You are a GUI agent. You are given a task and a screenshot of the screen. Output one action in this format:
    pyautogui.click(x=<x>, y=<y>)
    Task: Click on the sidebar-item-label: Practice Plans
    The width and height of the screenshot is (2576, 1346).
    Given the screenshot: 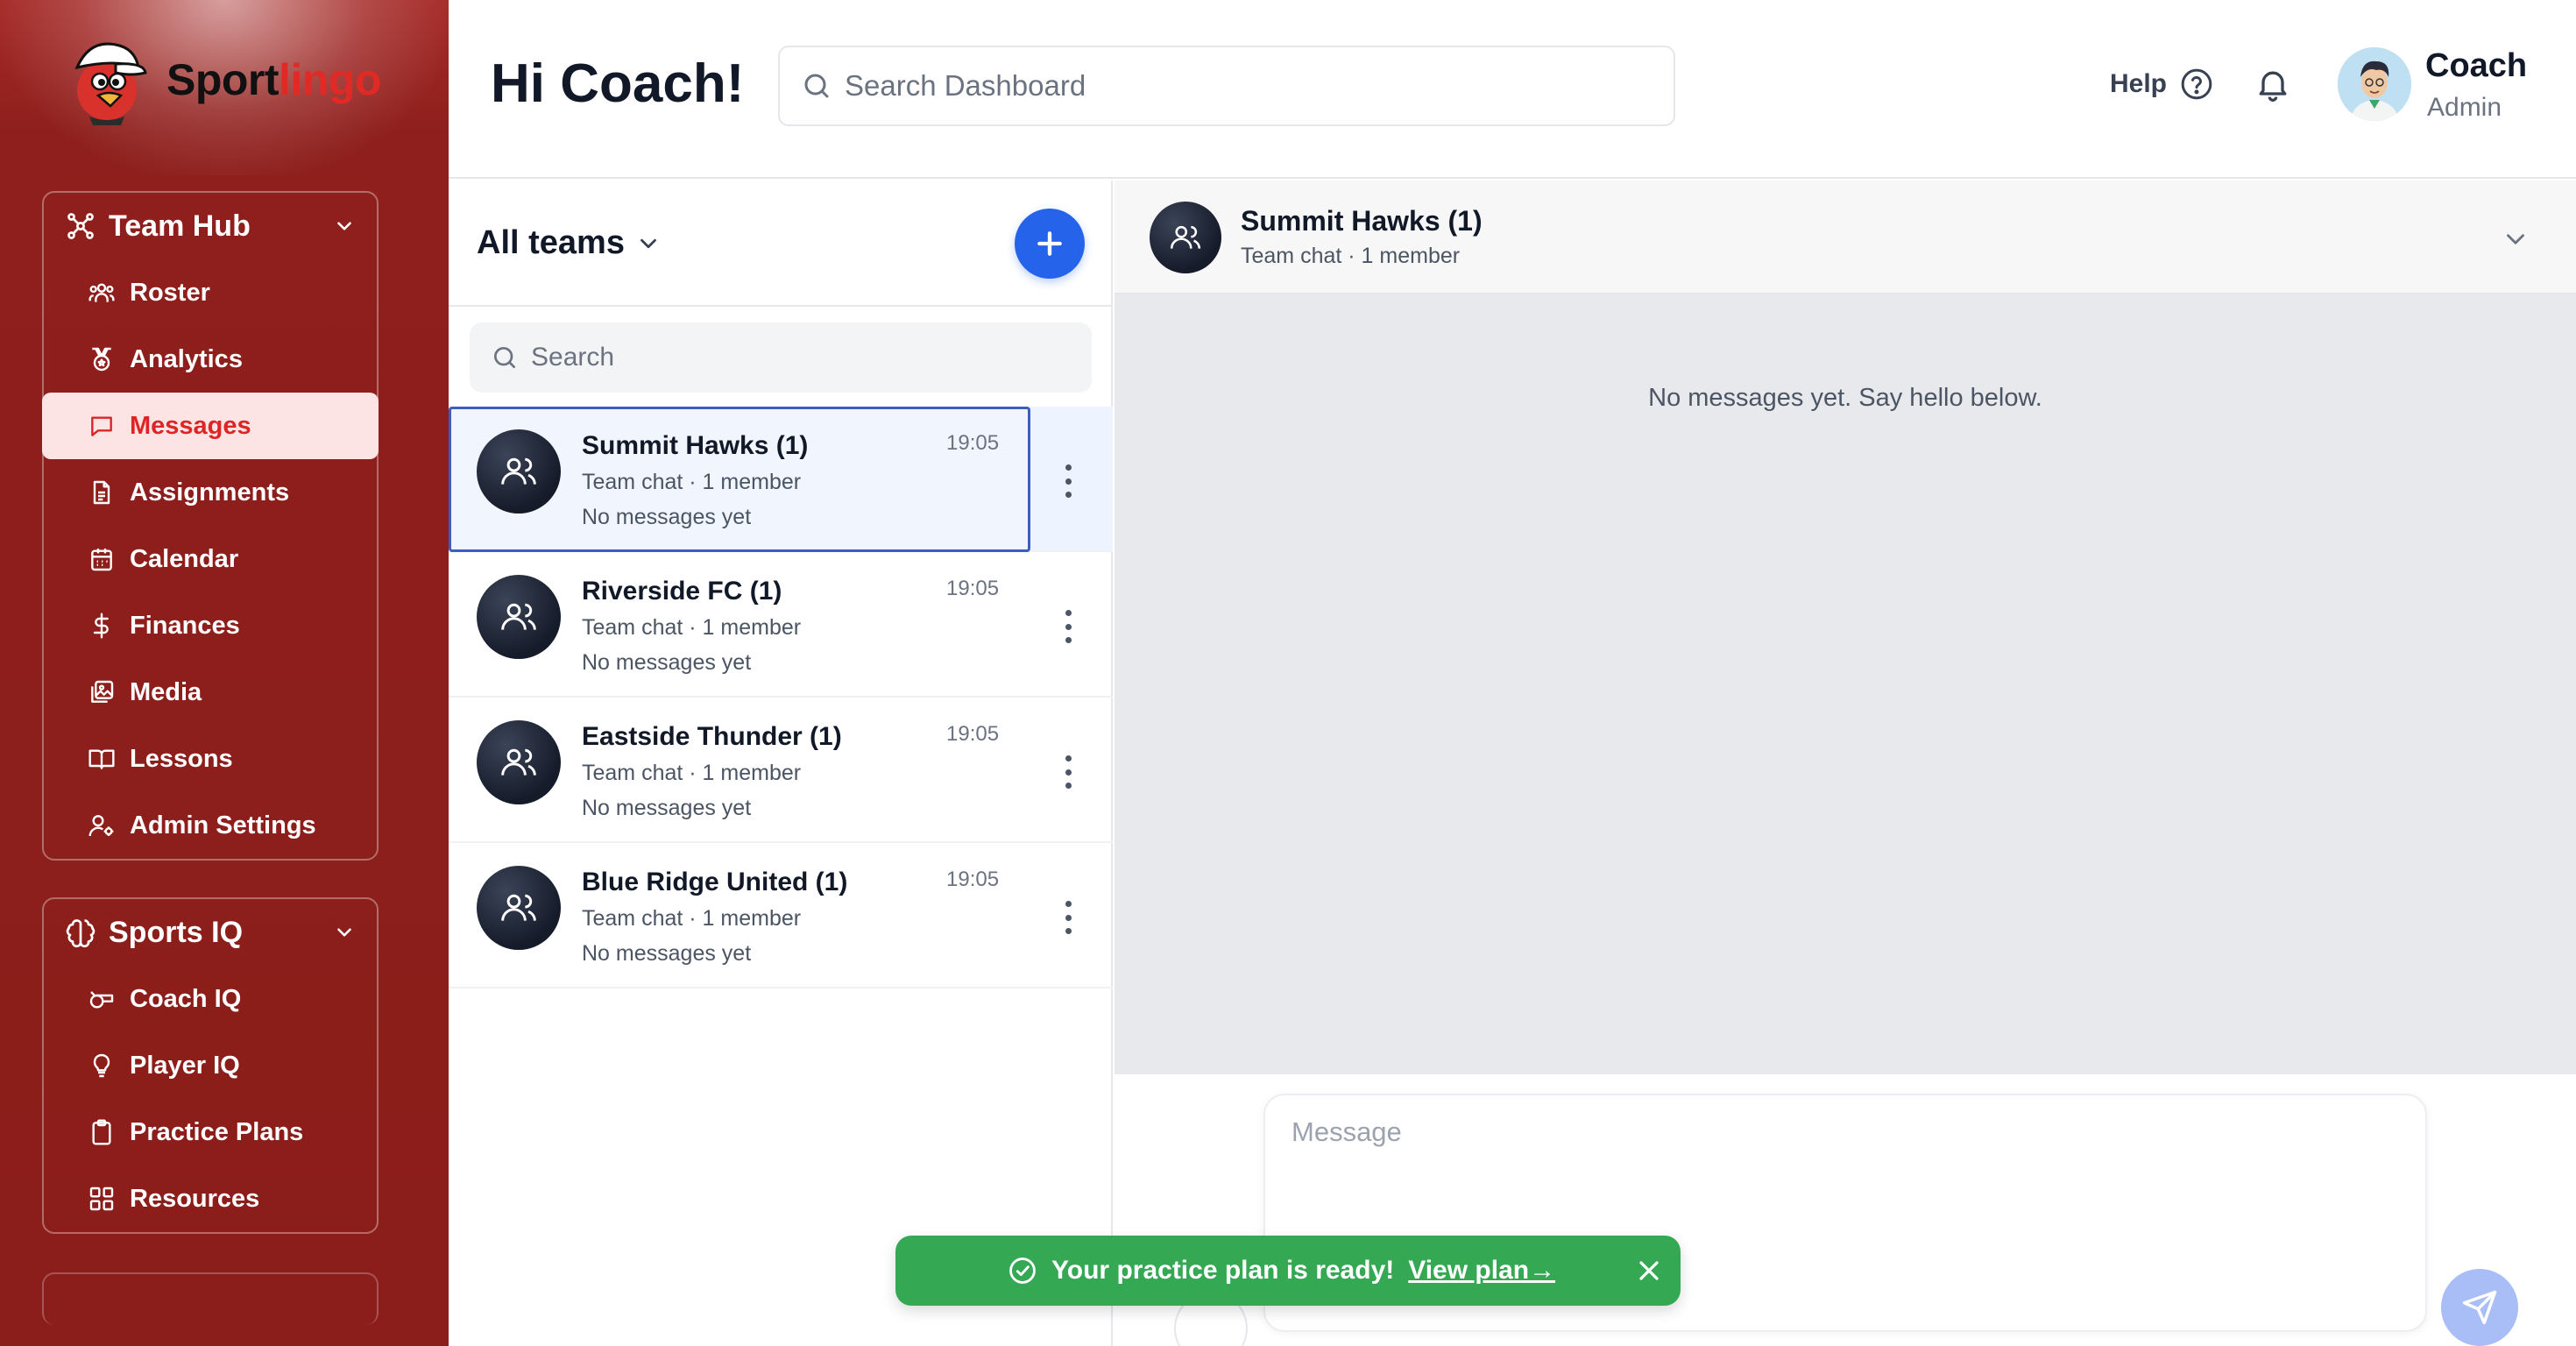 What is the action you would take?
    pyautogui.click(x=217, y=1131)
    